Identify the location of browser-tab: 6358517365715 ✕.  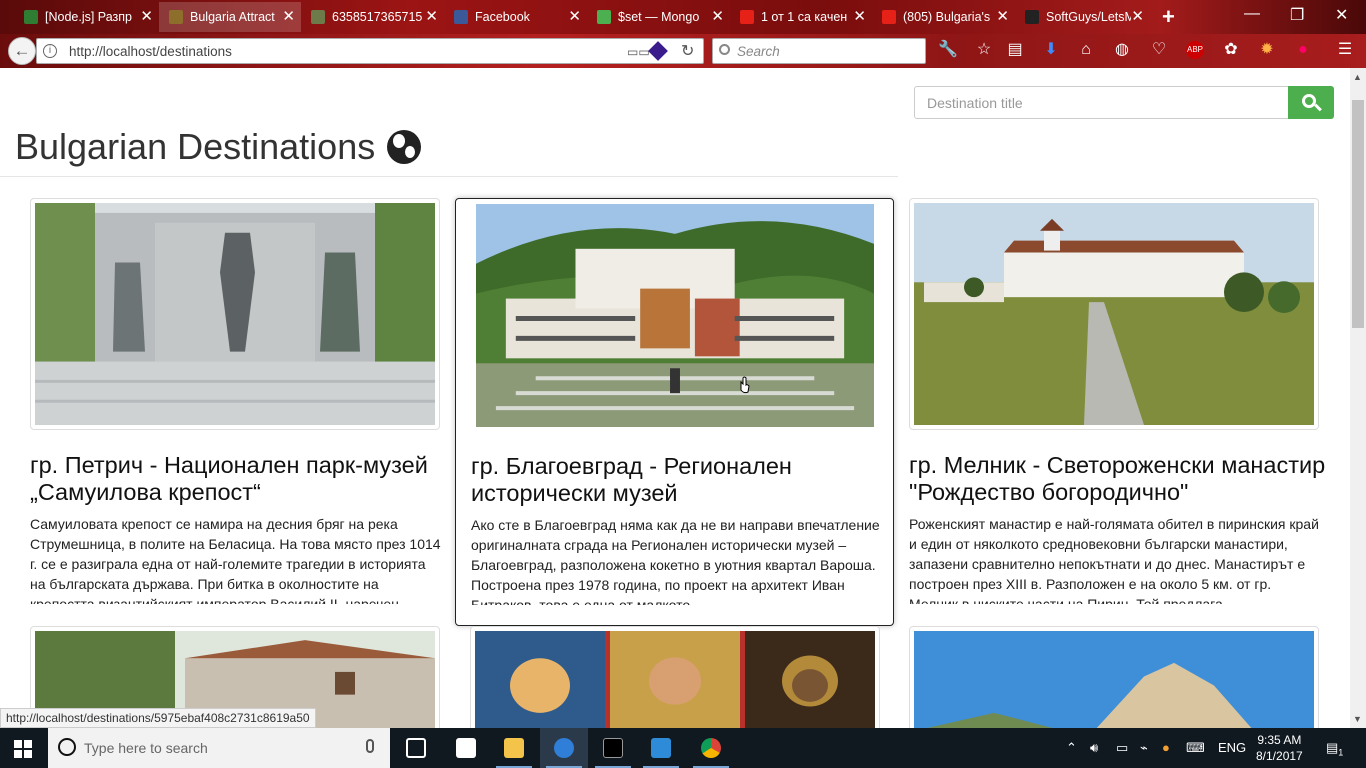
(372, 17).